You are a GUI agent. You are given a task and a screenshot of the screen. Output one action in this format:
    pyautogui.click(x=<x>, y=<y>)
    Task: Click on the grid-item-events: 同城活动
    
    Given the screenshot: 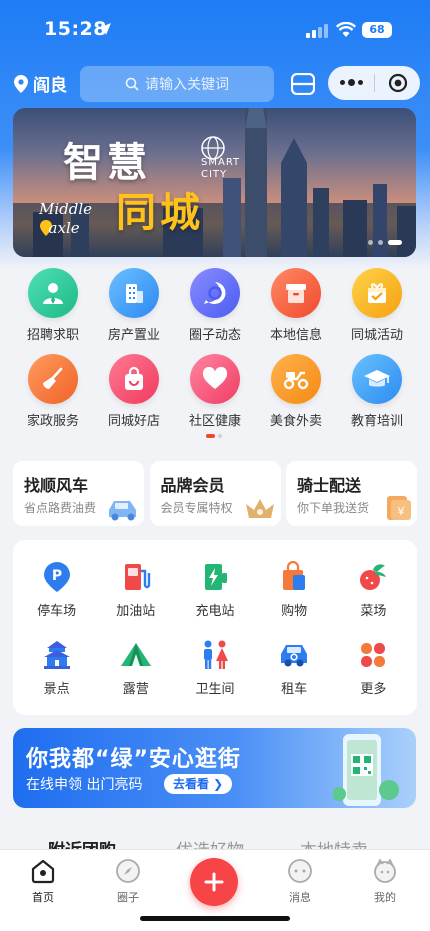 What is the action you would take?
    pyautogui.click(x=377, y=311)
    